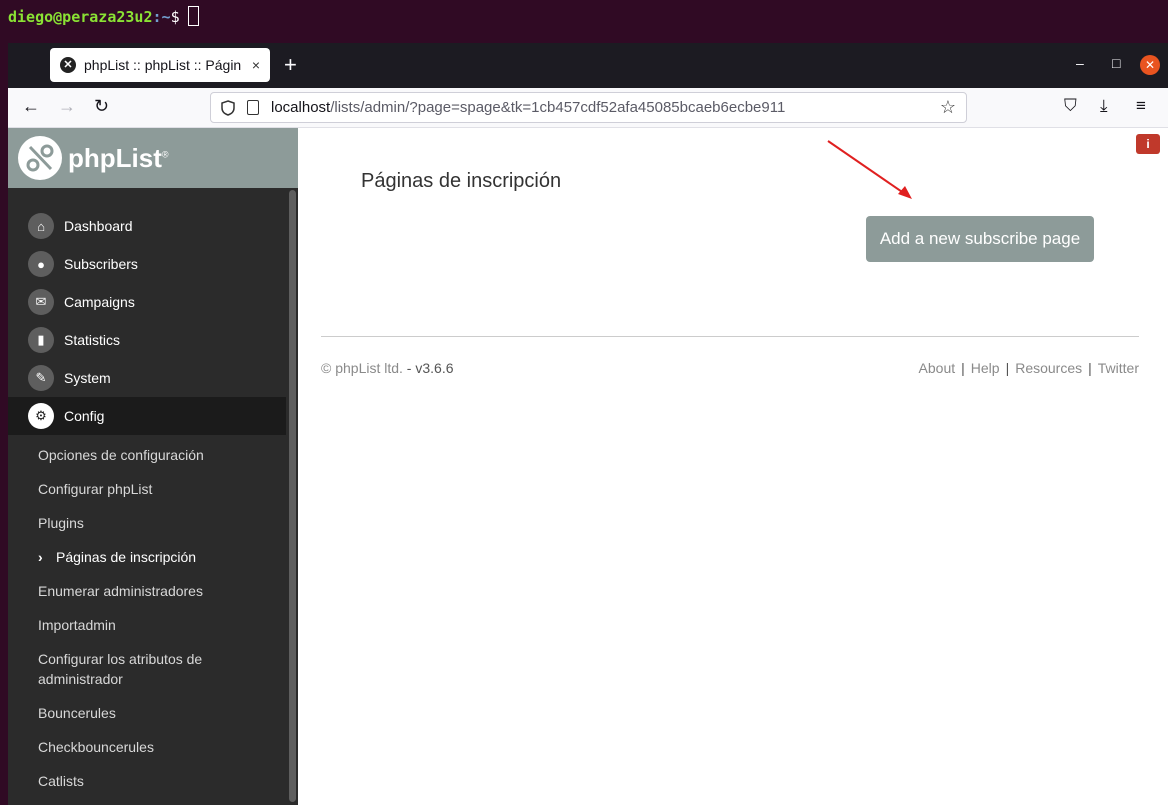 The height and width of the screenshot is (805, 1168). I want to click on menu-item-system: ✎ System, so click(147, 378).